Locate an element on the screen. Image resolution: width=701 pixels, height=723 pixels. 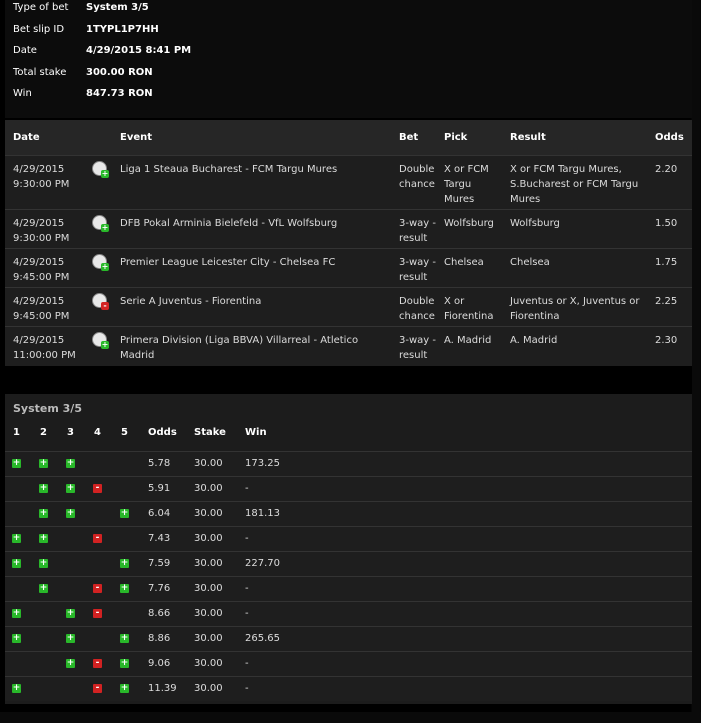
bet-type: 3-way - is located at coordinates (417, 223).